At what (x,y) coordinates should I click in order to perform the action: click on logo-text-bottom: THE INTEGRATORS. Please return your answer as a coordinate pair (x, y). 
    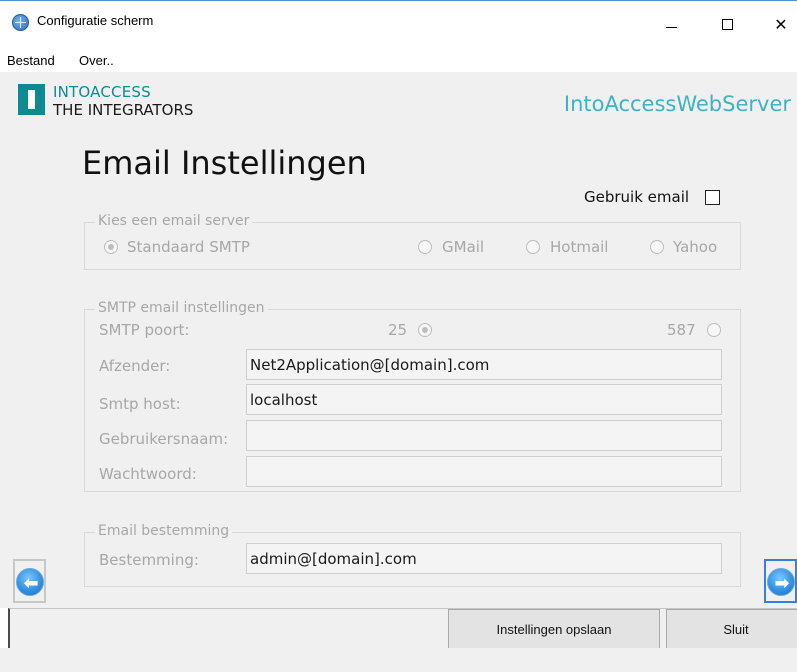
    Looking at the image, I should click on (123, 110).